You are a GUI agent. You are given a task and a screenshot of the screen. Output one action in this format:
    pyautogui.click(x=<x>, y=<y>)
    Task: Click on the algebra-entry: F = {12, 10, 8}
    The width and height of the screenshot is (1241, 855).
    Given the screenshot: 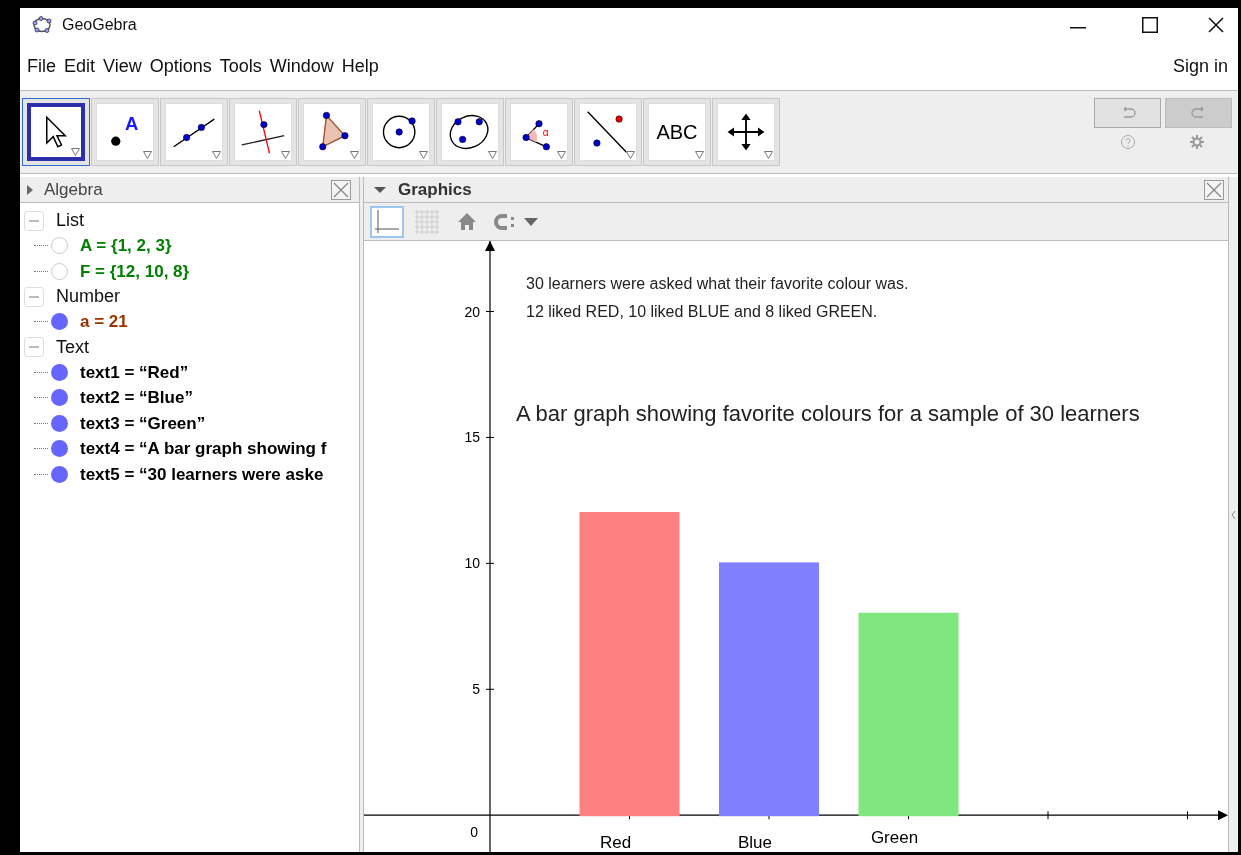 What is the action you would take?
    pyautogui.click(x=135, y=271)
    